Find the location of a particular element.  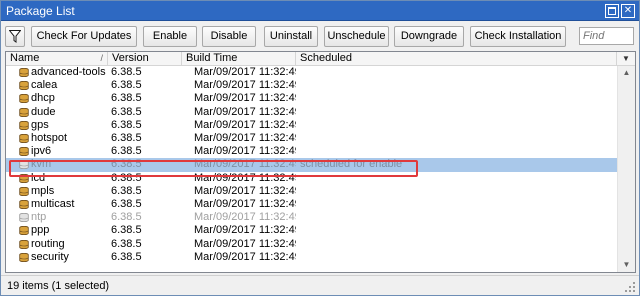

package-name-cell: multicast is located at coordinates (53, 204).